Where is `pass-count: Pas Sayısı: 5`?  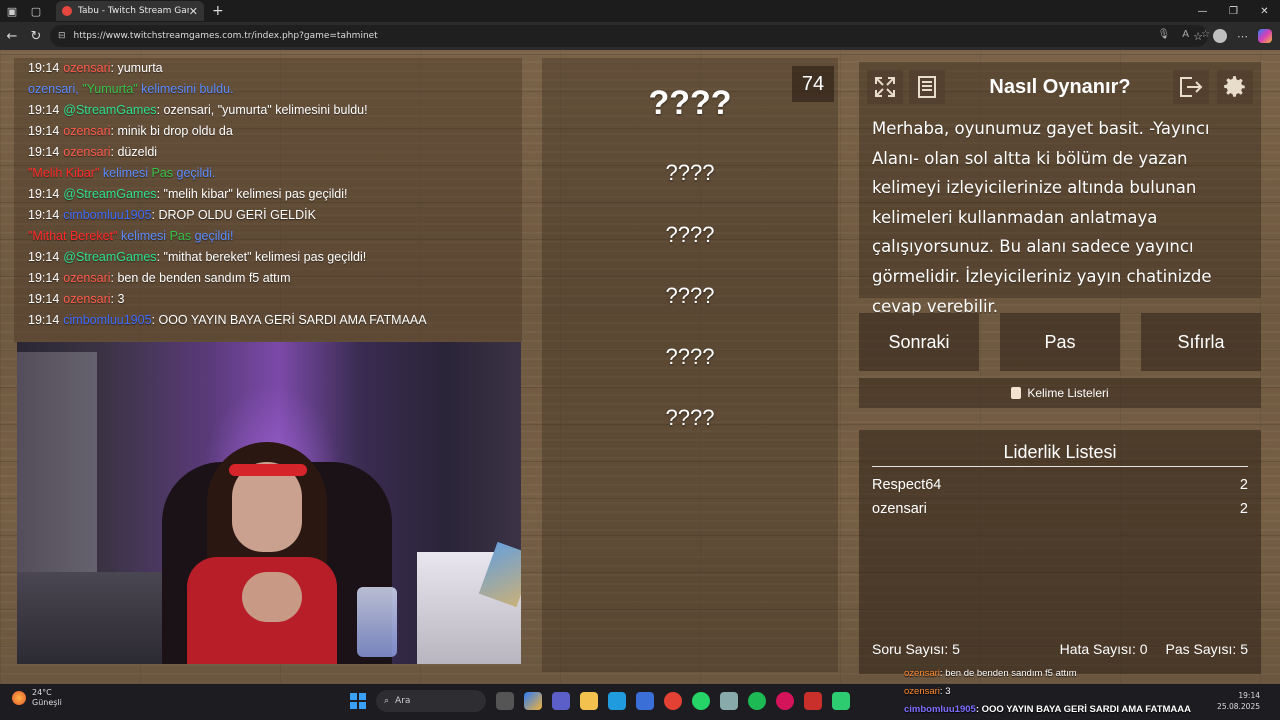 pass-count: Pas Sayısı: 5 is located at coordinates (1206, 649).